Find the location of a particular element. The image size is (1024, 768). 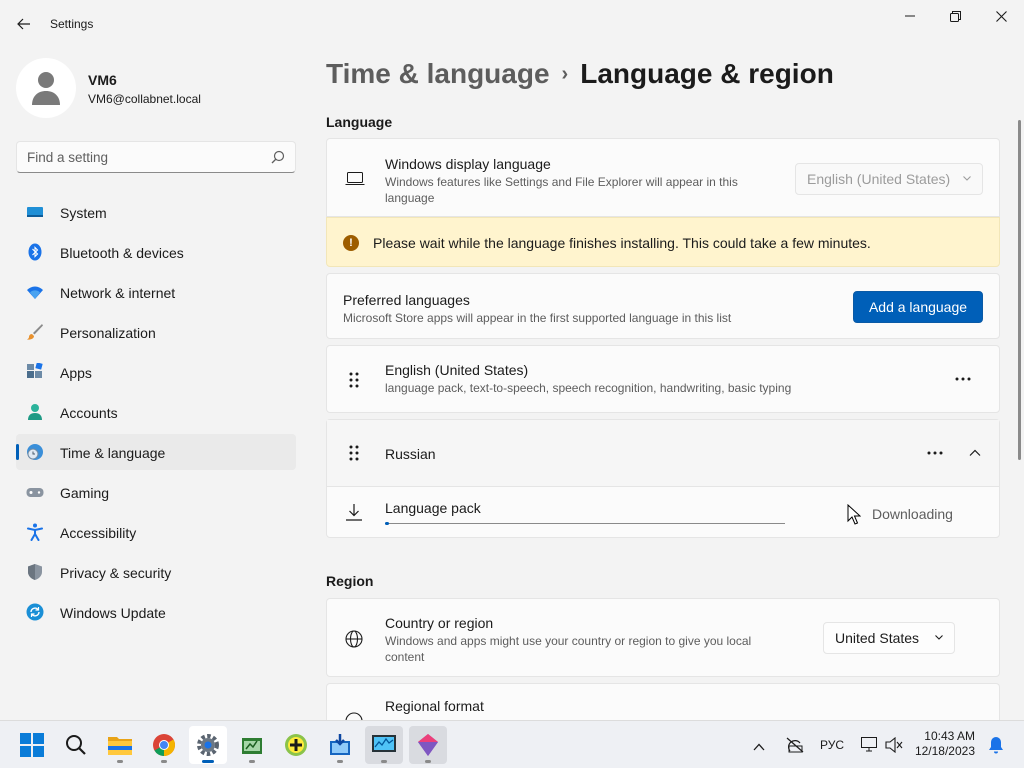

display-language-dropdown: English (United States) is located at coordinates (889, 179).